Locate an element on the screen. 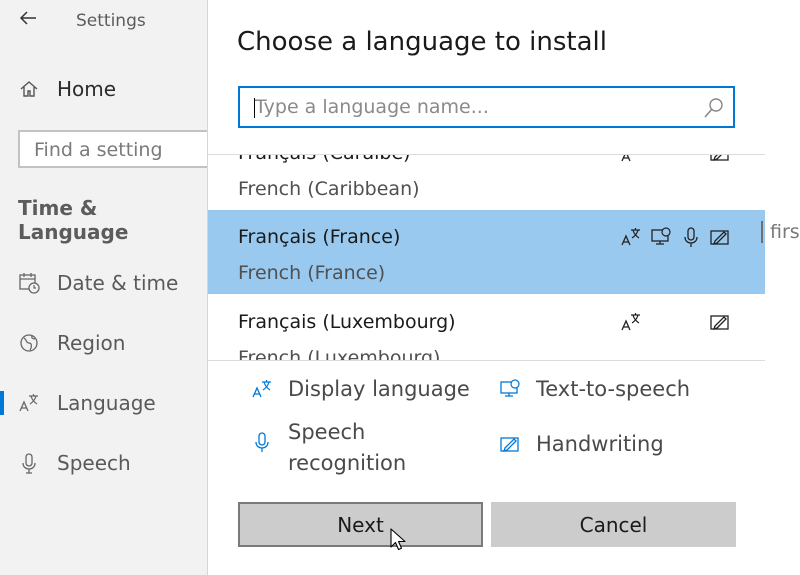 The height and width of the screenshot is (575, 800). legend-handwriting: Handwriting is located at coordinates (581, 444).